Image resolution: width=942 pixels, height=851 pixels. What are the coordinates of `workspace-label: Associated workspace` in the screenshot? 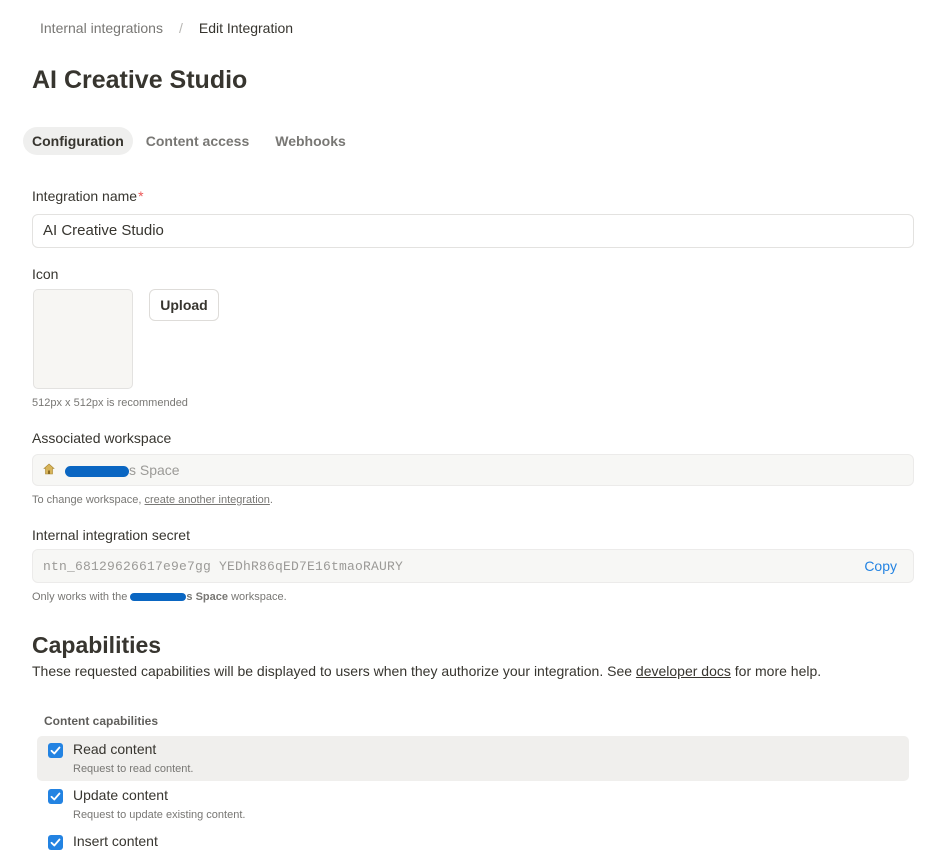 It's located at (102, 438).